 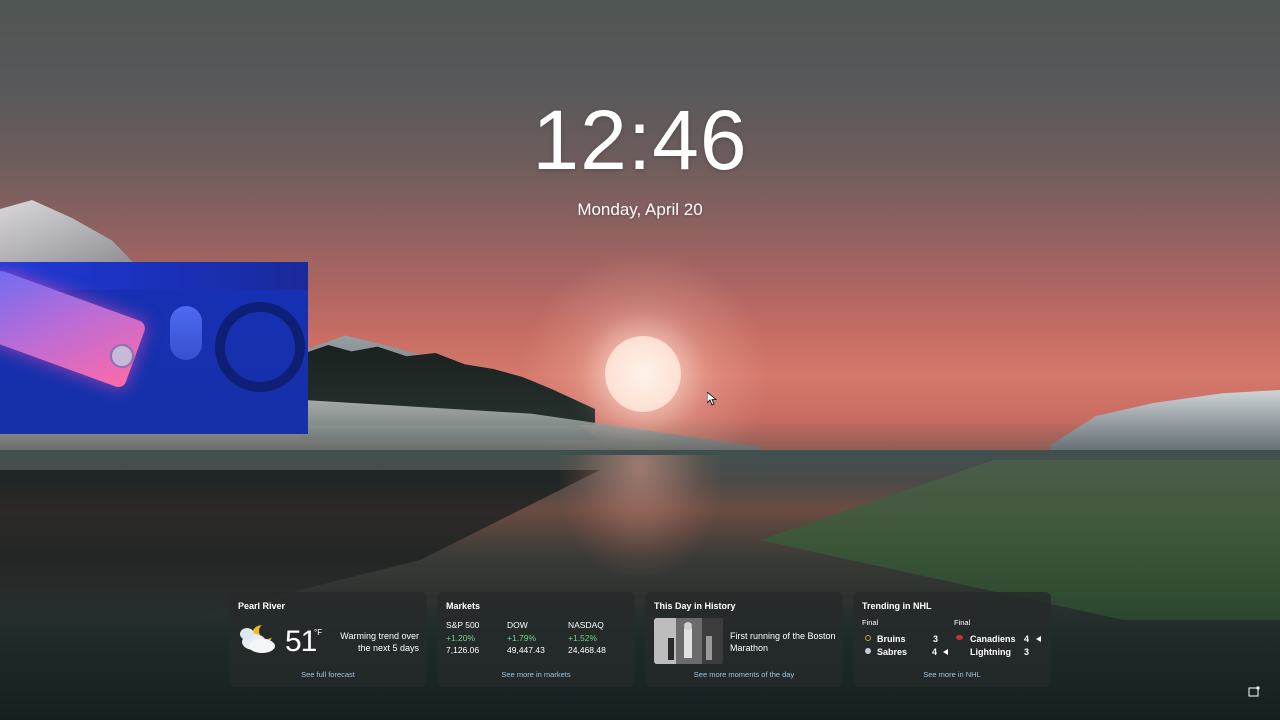 I want to click on market-index-name: S&P 500, so click(x=463, y=625).